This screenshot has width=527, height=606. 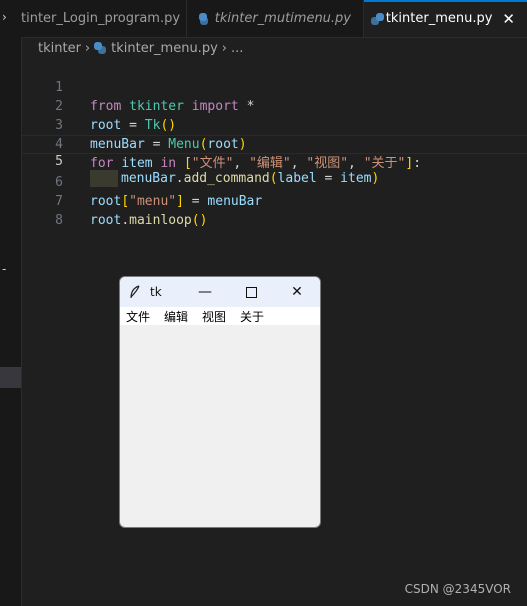 What do you see at coordinates (10, 377) in the screenshot?
I see `selected-item-highlight` at bounding box center [10, 377].